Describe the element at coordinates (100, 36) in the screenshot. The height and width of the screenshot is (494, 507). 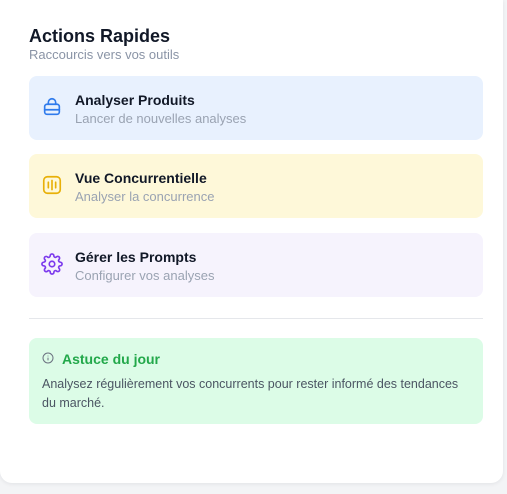
I see `panel-title: Actions Rapides` at that location.